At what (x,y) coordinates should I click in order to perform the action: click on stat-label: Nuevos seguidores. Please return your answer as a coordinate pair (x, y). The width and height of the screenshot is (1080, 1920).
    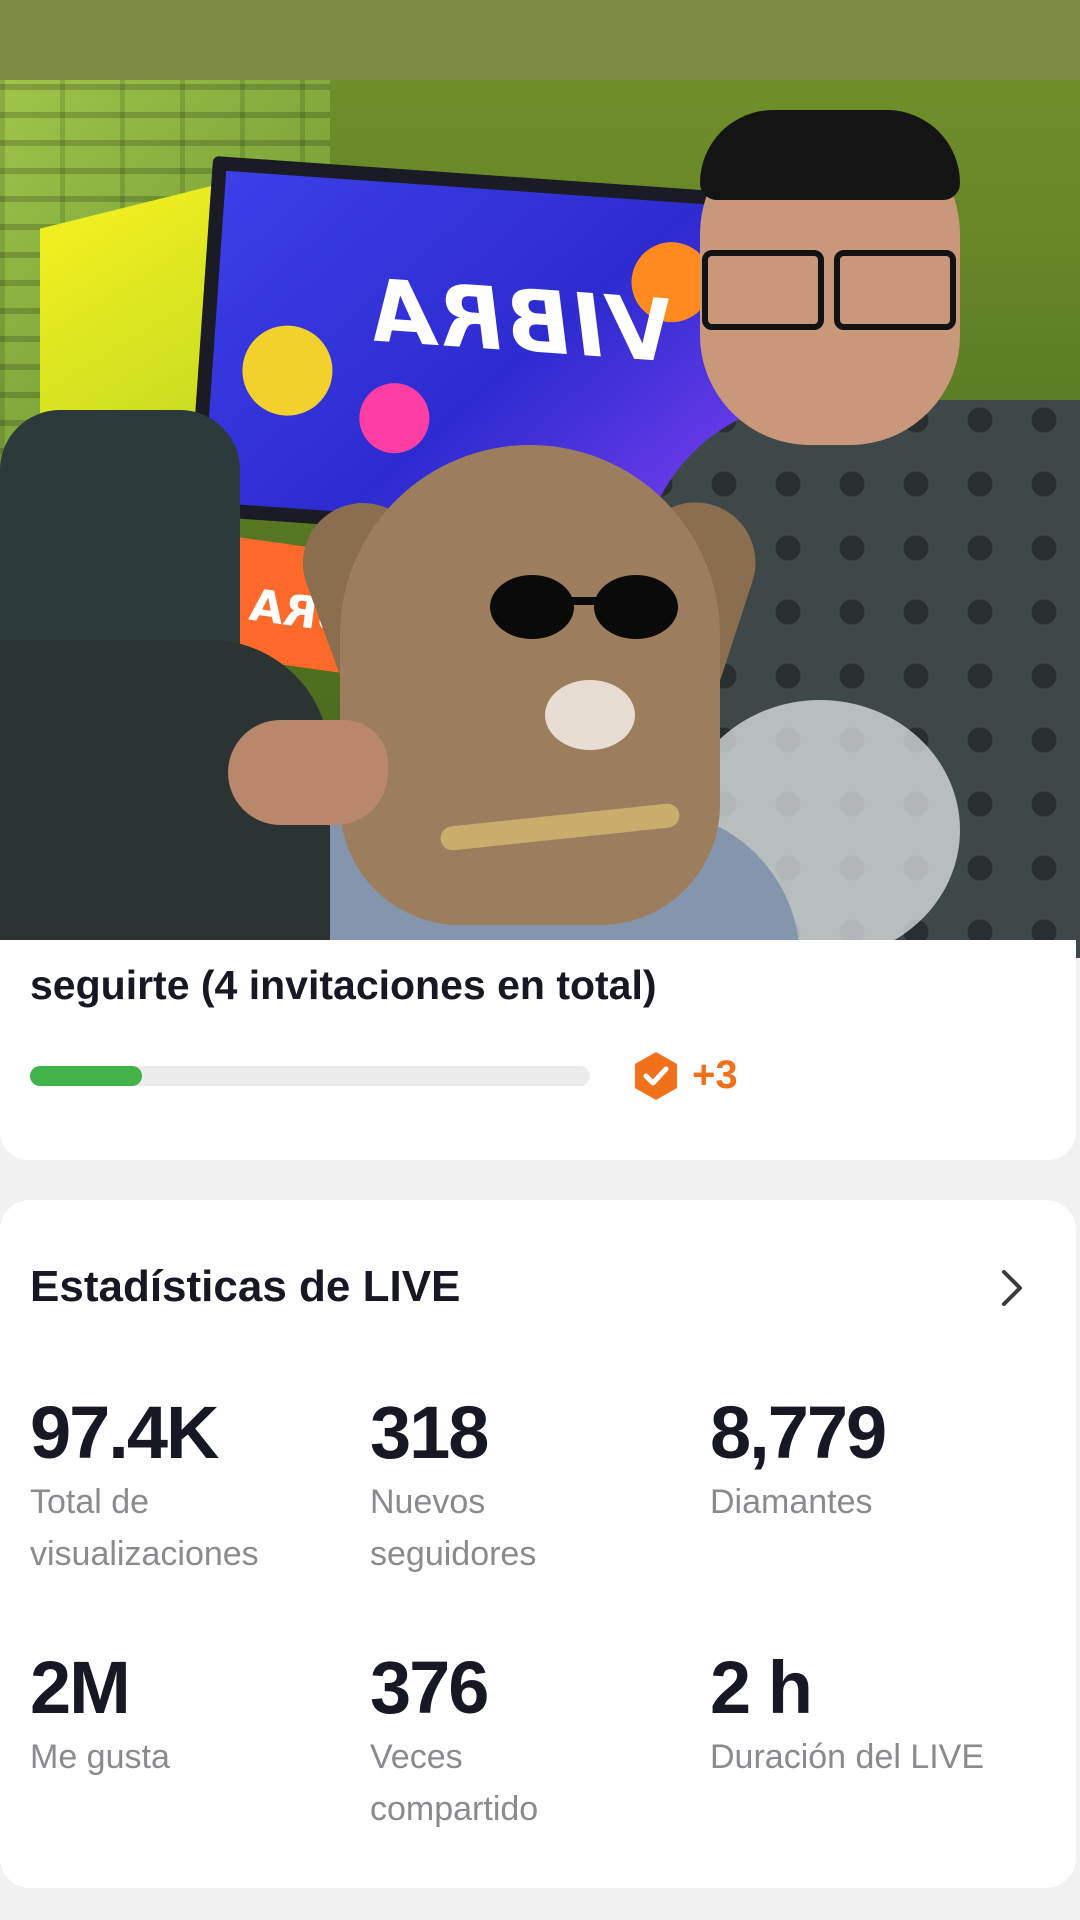
    Looking at the image, I should click on (453, 1528).